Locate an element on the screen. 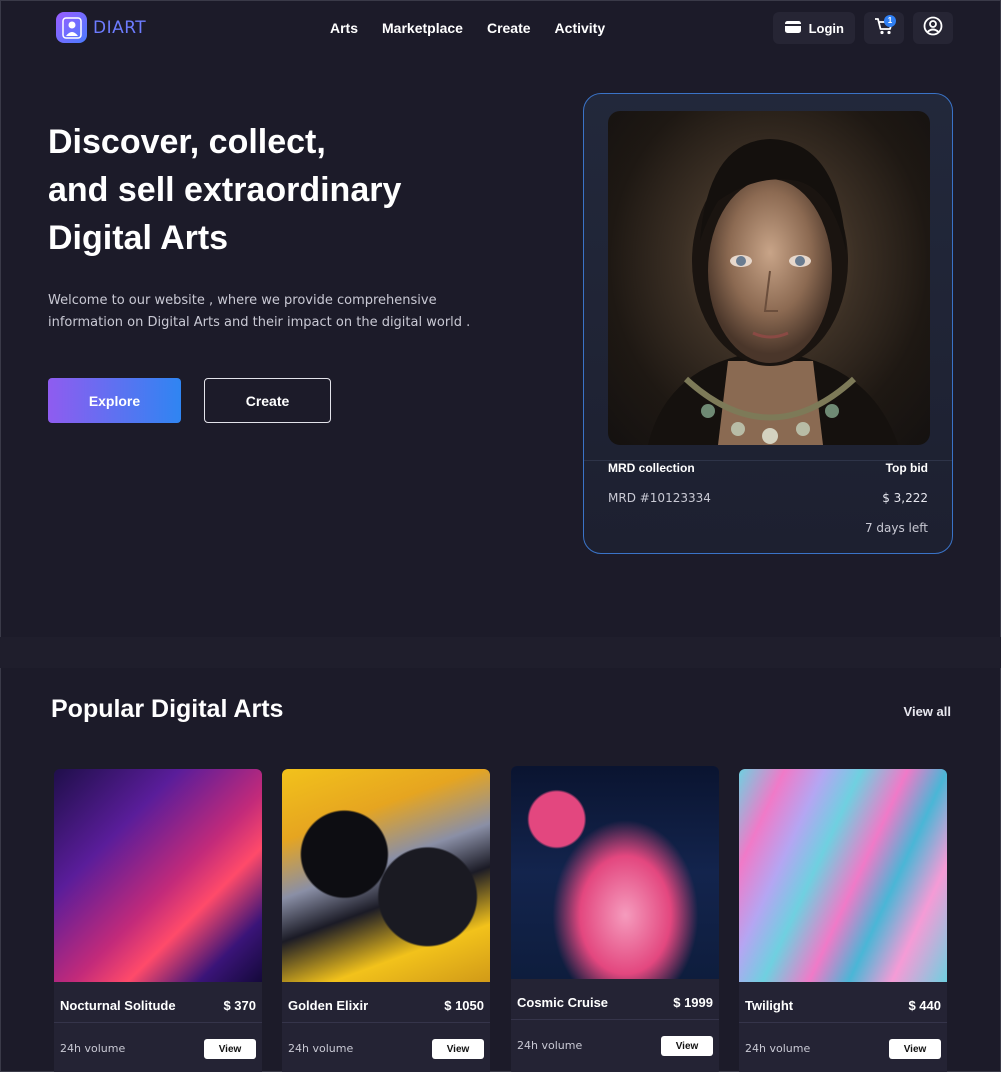 The width and height of the screenshot is (1001, 1072). featured-item-id: MRD #10123334 is located at coordinates (659, 498).